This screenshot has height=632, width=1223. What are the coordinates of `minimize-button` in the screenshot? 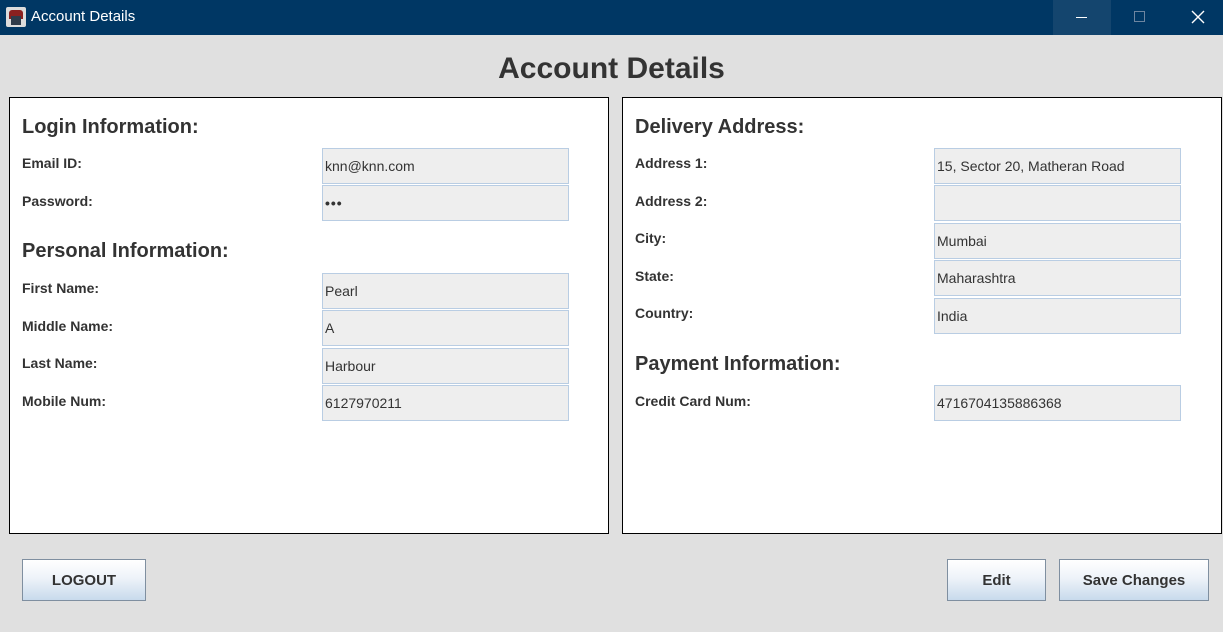 It's located at (1082, 17).